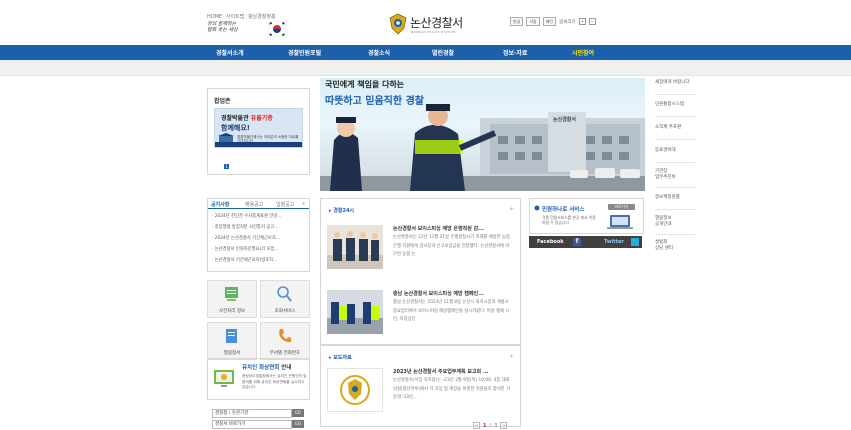  I want to click on provincial-police-link: 충남경찰청홈, so click(262, 17).